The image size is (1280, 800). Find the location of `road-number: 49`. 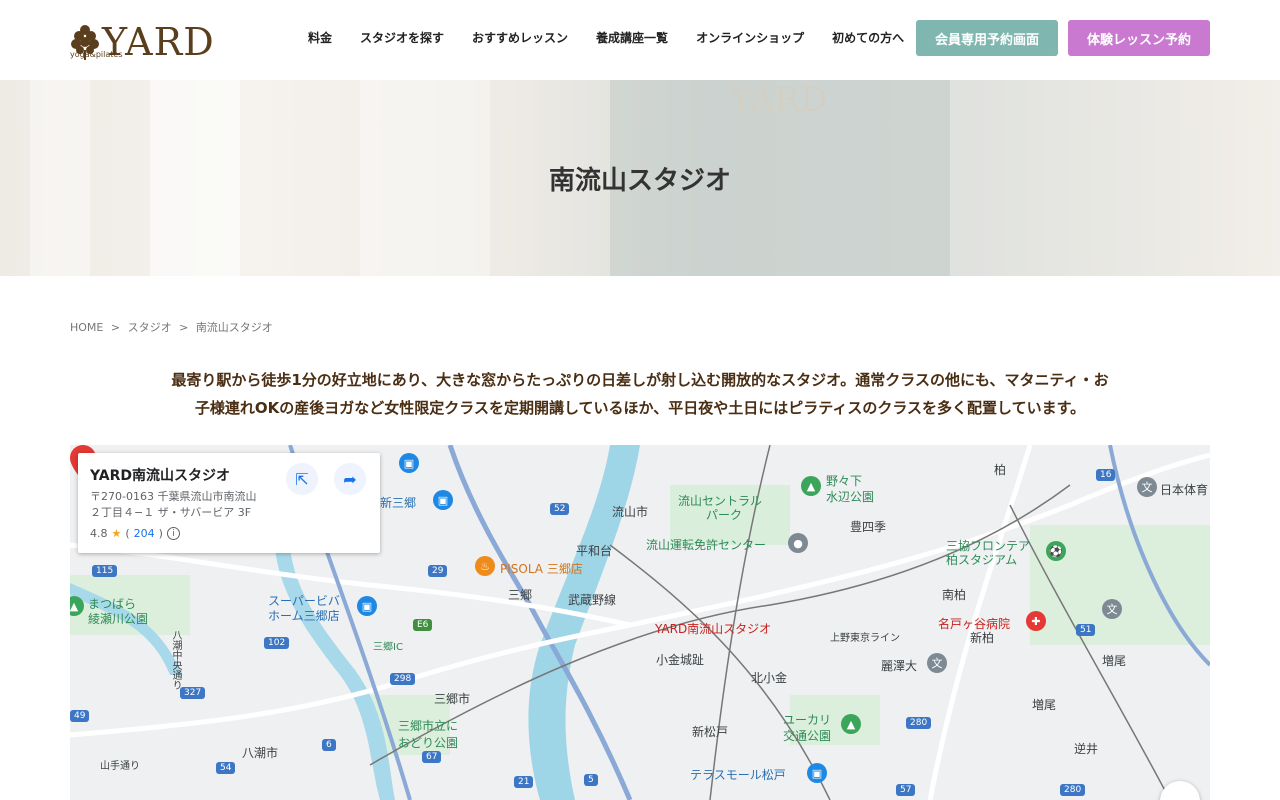

road-number: 49 is located at coordinates (80, 716).